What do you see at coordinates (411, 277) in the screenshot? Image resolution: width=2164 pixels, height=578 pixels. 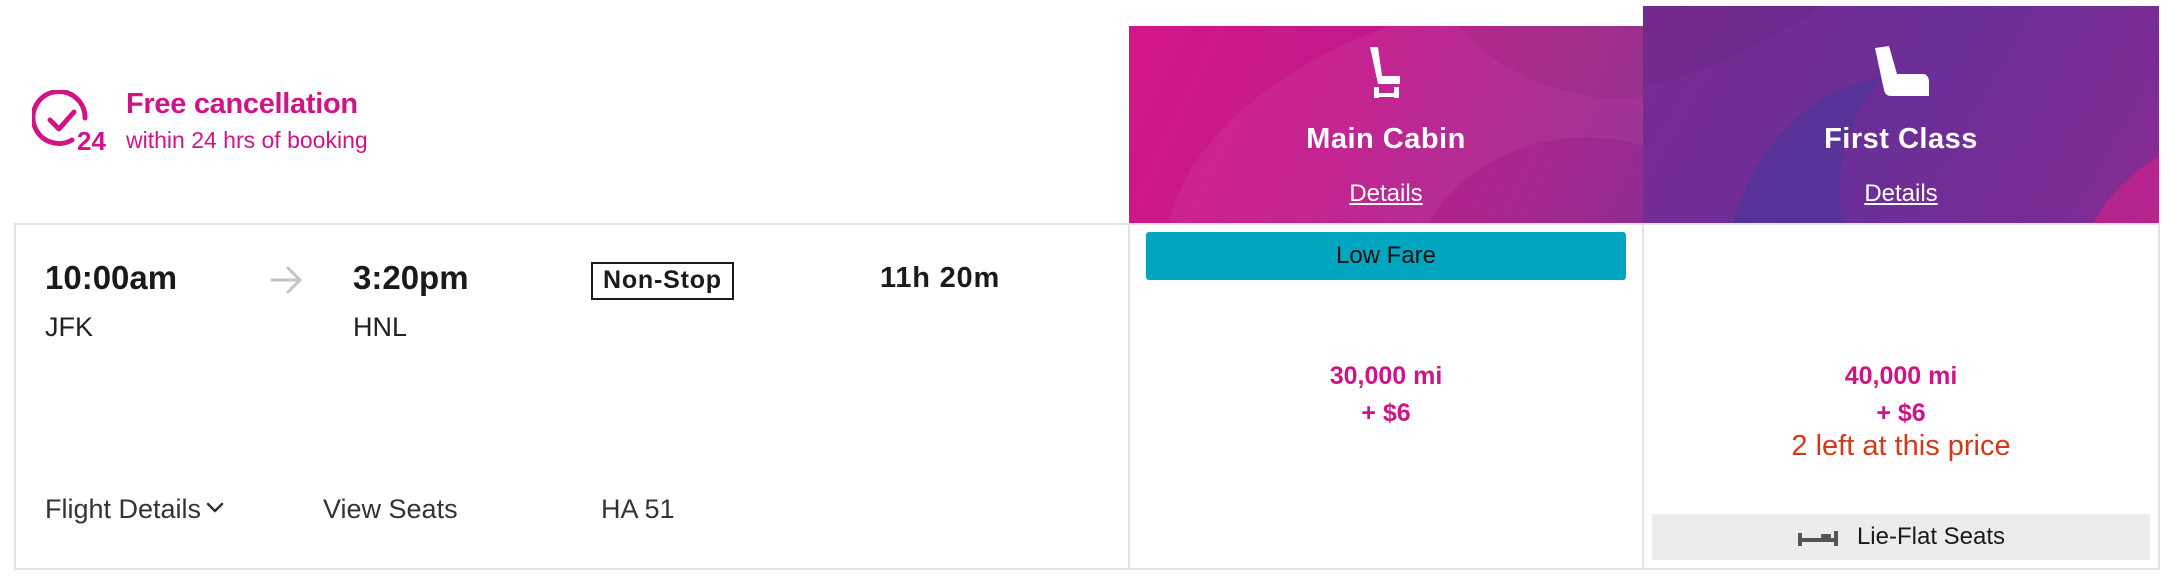 I see `arrival-time: 3:20pm` at bounding box center [411, 277].